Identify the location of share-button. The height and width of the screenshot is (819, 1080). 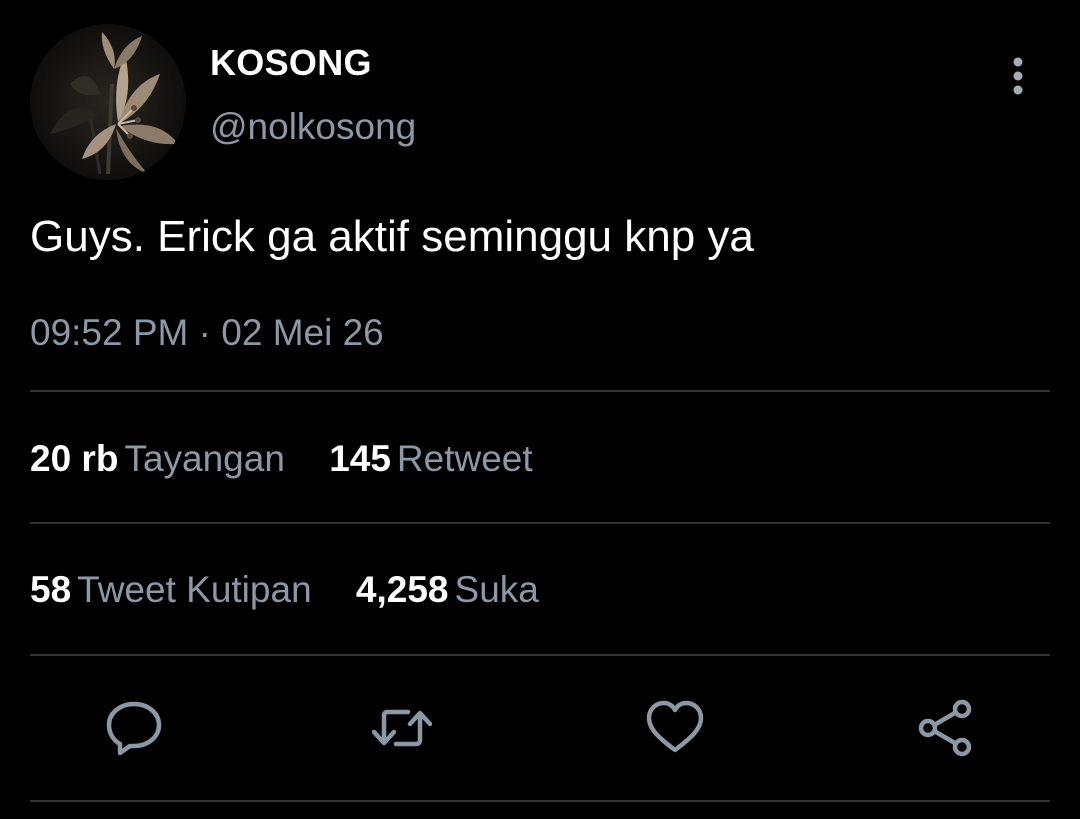
(945, 728).